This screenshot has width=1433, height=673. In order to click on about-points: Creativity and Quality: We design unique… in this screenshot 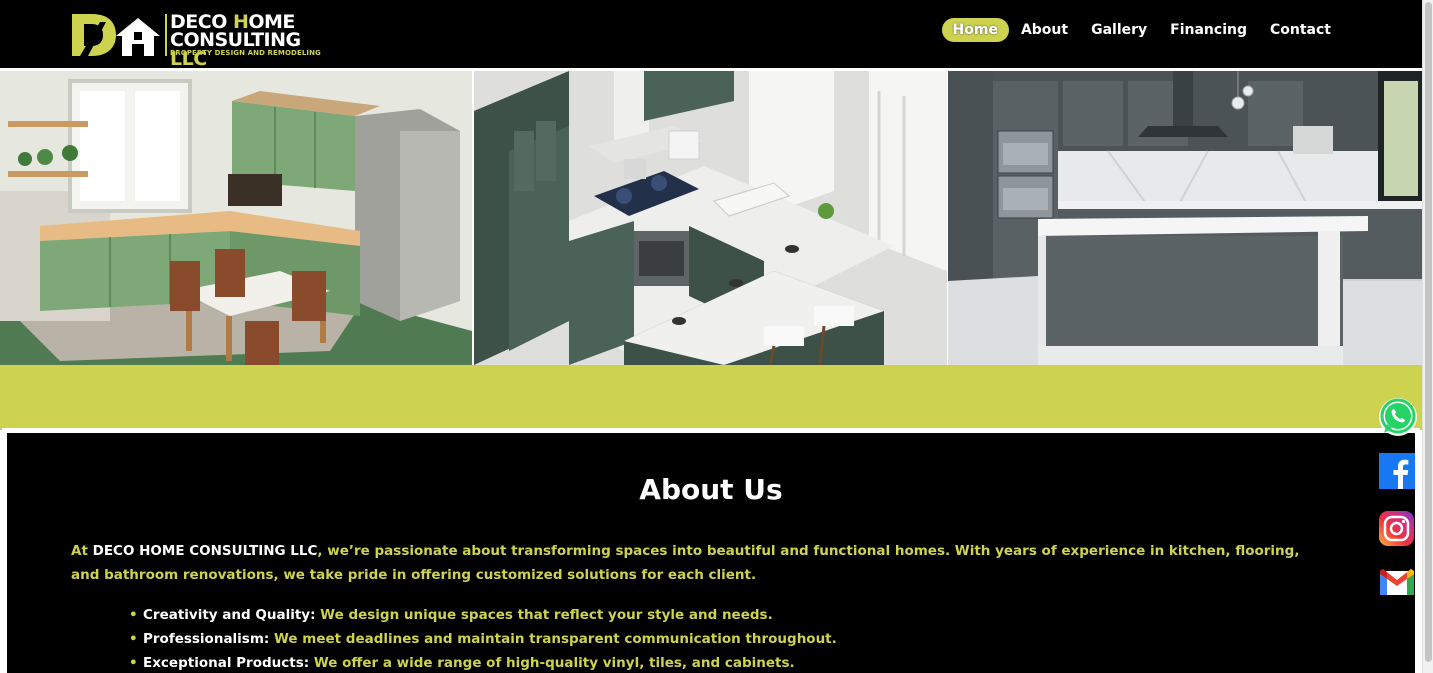, I will do `click(481, 638)`.